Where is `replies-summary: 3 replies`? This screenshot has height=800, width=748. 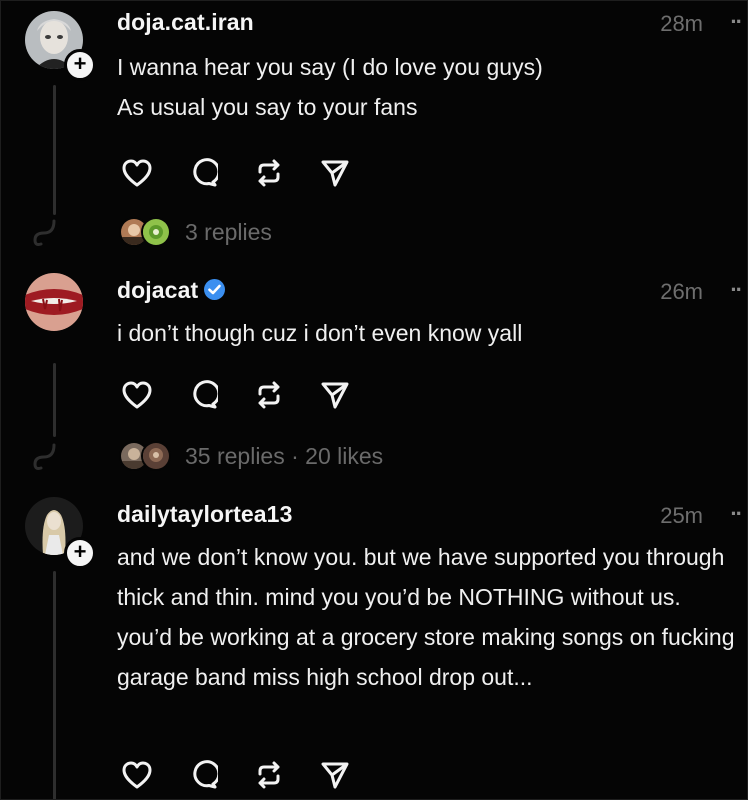
replies-summary: 3 replies is located at coordinates (195, 232).